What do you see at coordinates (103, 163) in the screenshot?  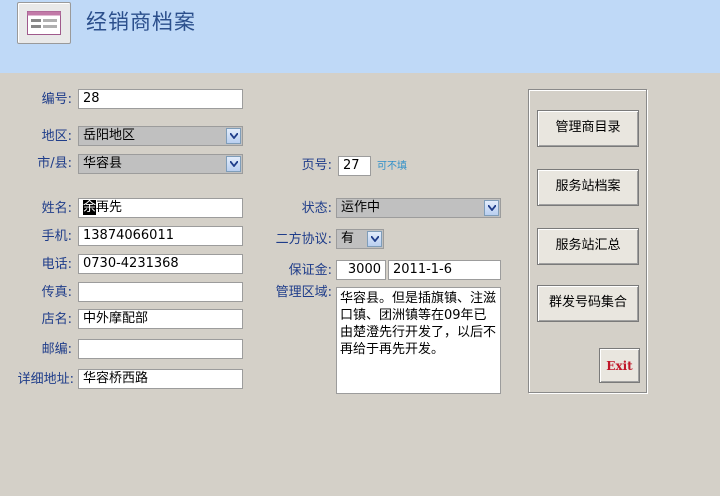 I see `city-value: 华容县` at bounding box center [103, 163].